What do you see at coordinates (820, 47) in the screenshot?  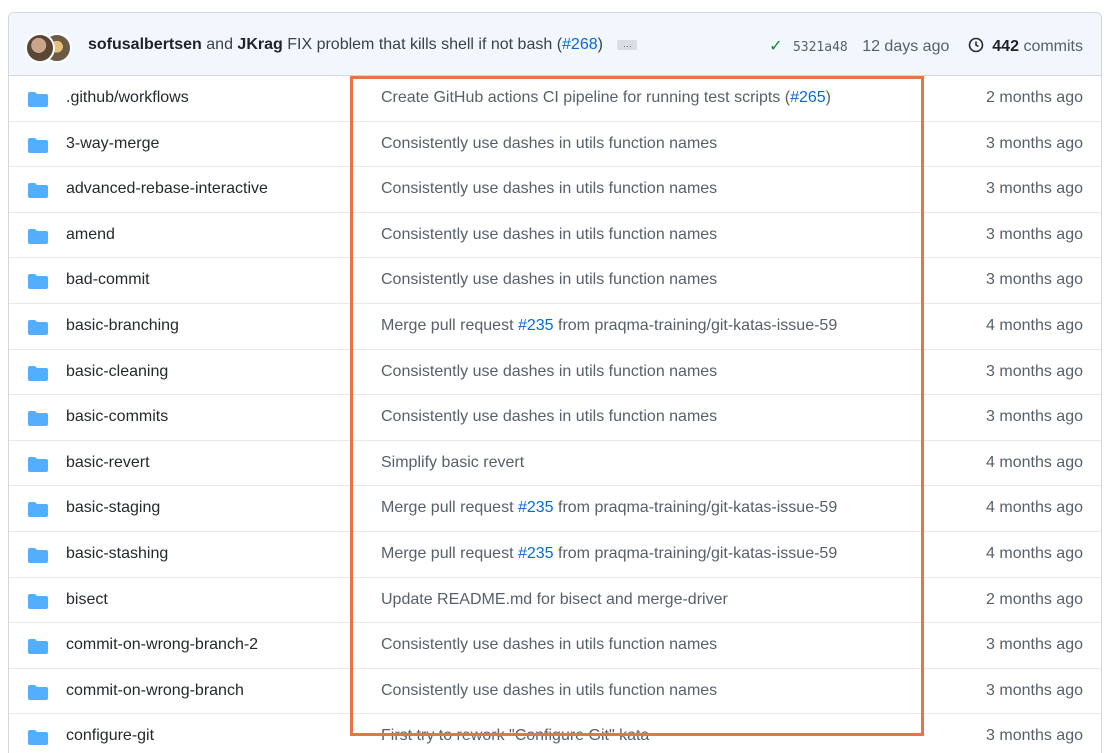 I see `commit-sha-link: 5321a48` at bounding box center [820, 47].